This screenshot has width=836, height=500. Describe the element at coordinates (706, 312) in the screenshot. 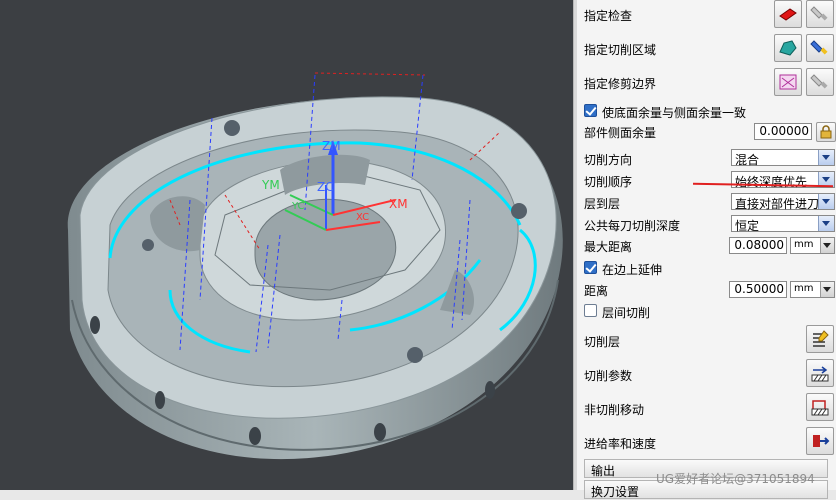

I see `between-levels-row: 层间切削` at that location.